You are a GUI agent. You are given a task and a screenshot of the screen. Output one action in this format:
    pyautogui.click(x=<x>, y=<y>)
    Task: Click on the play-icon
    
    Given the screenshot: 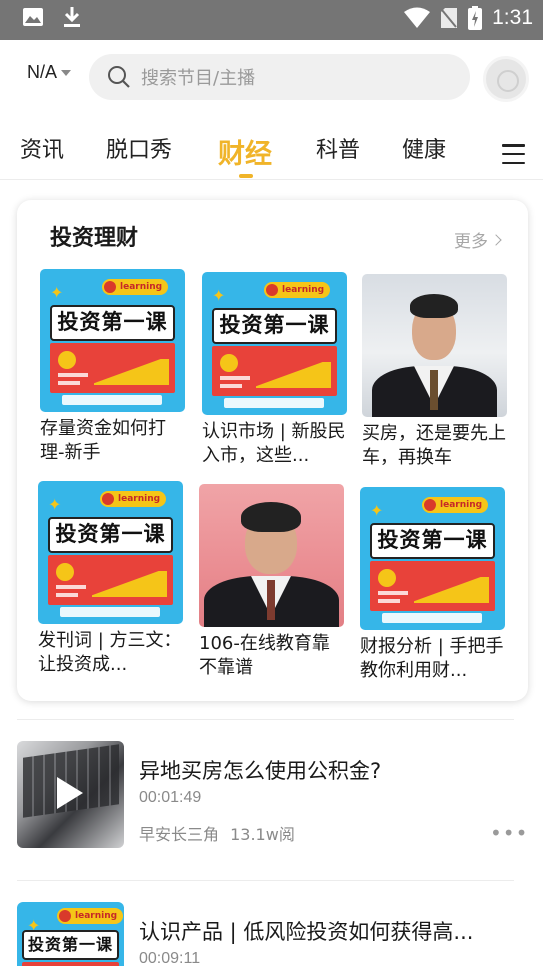 What is the action you would take?
    pyautogui.click(x=70, y=793)
    